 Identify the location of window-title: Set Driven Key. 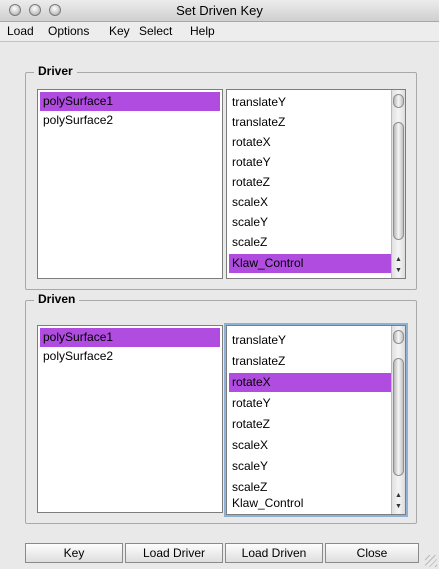
(219, 10).